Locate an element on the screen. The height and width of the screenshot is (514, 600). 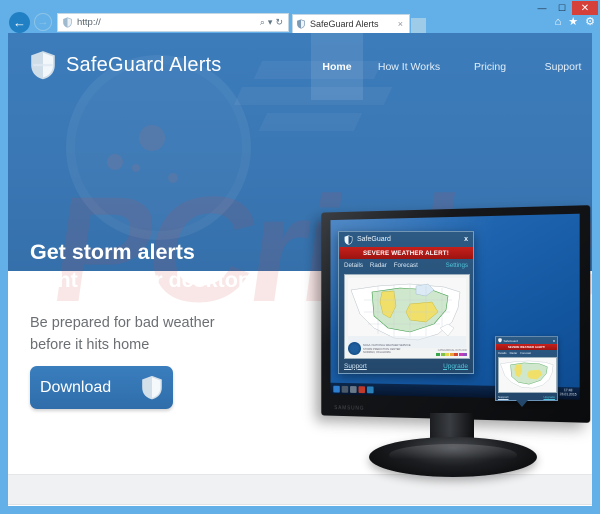
tab-strip: SafeGuard Alerts × is located at coordinates (359, 23).